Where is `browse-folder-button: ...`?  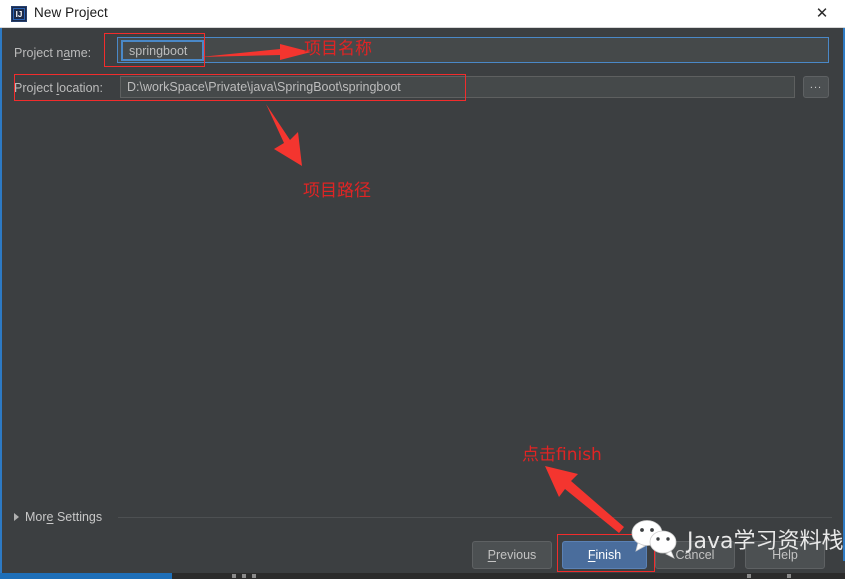
browse-folder-button: ... is located at coordinates (816, 87).